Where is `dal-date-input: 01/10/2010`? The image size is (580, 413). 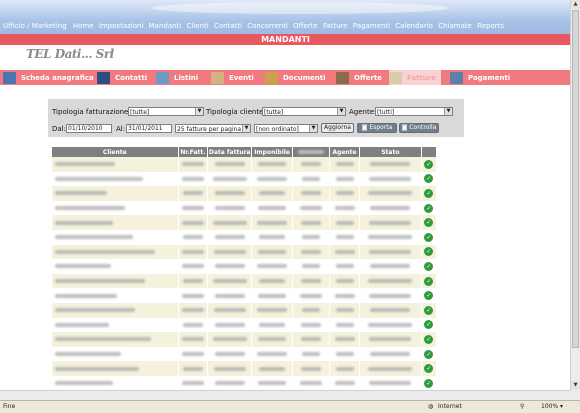
dal-date-input: 01/10/2010 is located at coordinates (89, 128).